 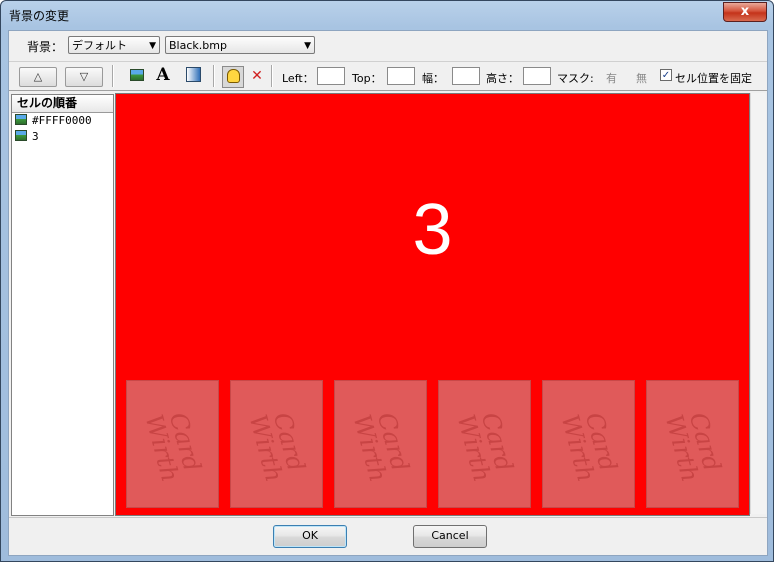 I want to click on lightbulb-icon, so click(x=233, y=76).